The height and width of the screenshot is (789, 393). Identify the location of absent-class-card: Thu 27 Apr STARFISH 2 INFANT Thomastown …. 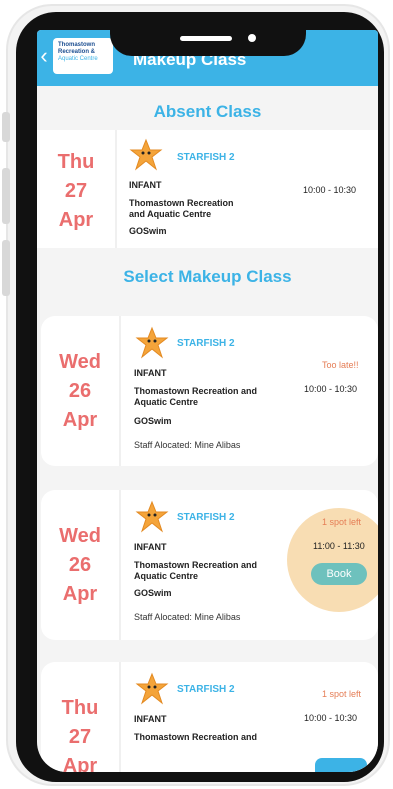
(207, 189).